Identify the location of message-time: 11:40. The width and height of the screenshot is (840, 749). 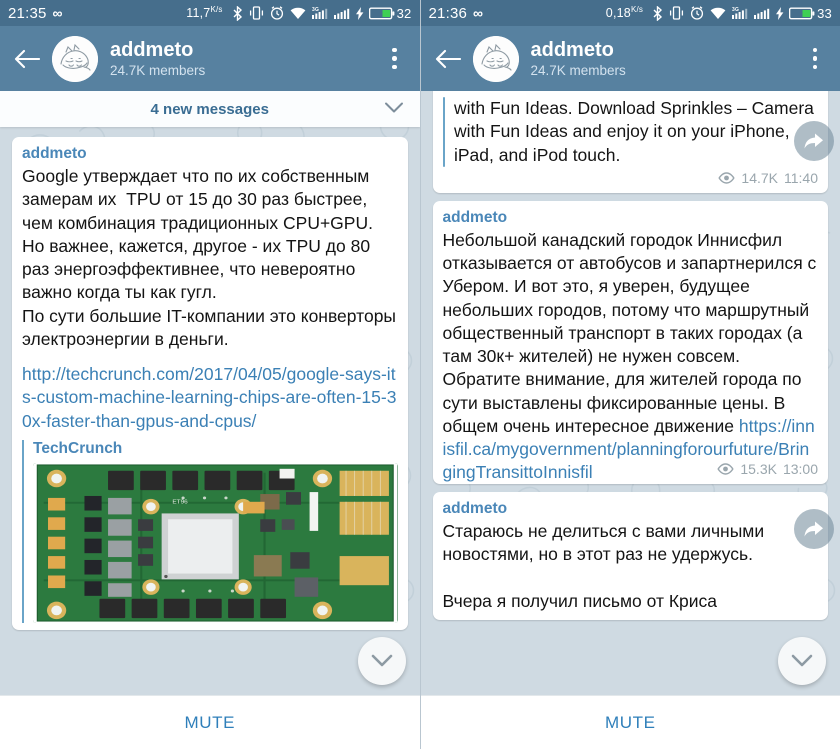
(801, 177).